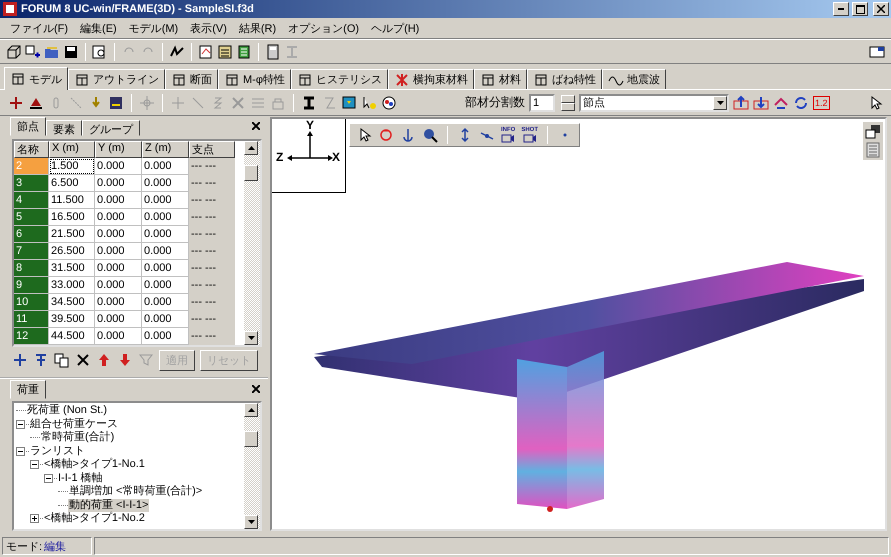 The height and width of the screenshot is (557, 891). I want to click on table-cell: 16.500, so click(72, 217).